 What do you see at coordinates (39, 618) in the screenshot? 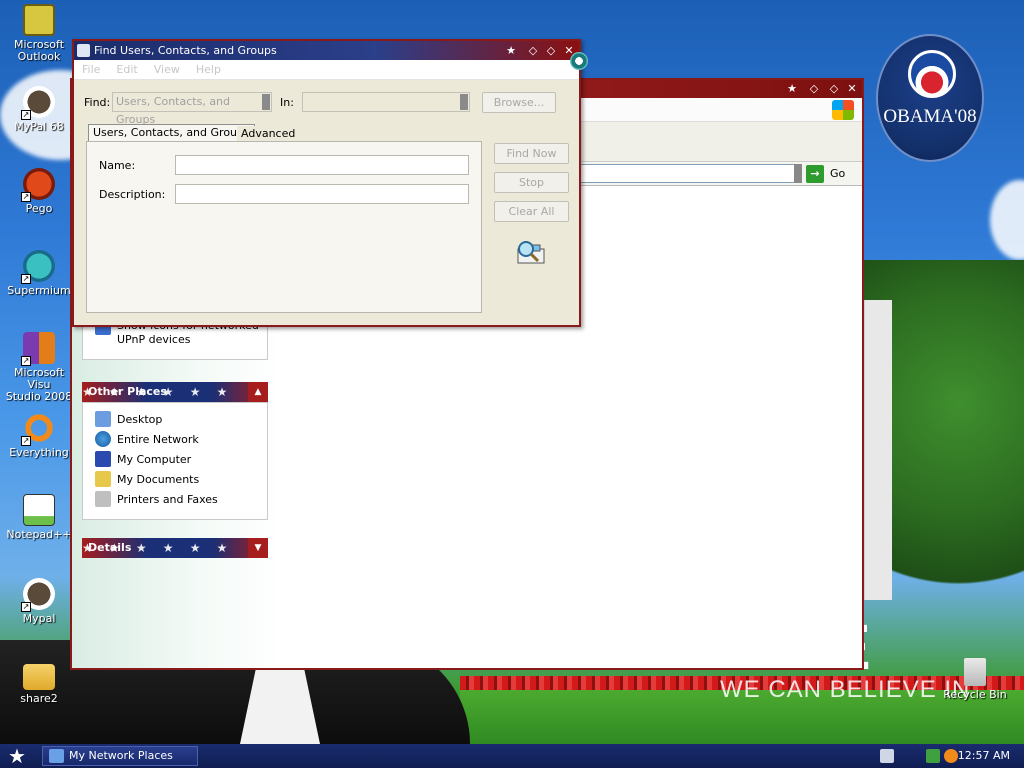
I see `desktop-icon-label: Mypal` at bounding box center [39, 618].